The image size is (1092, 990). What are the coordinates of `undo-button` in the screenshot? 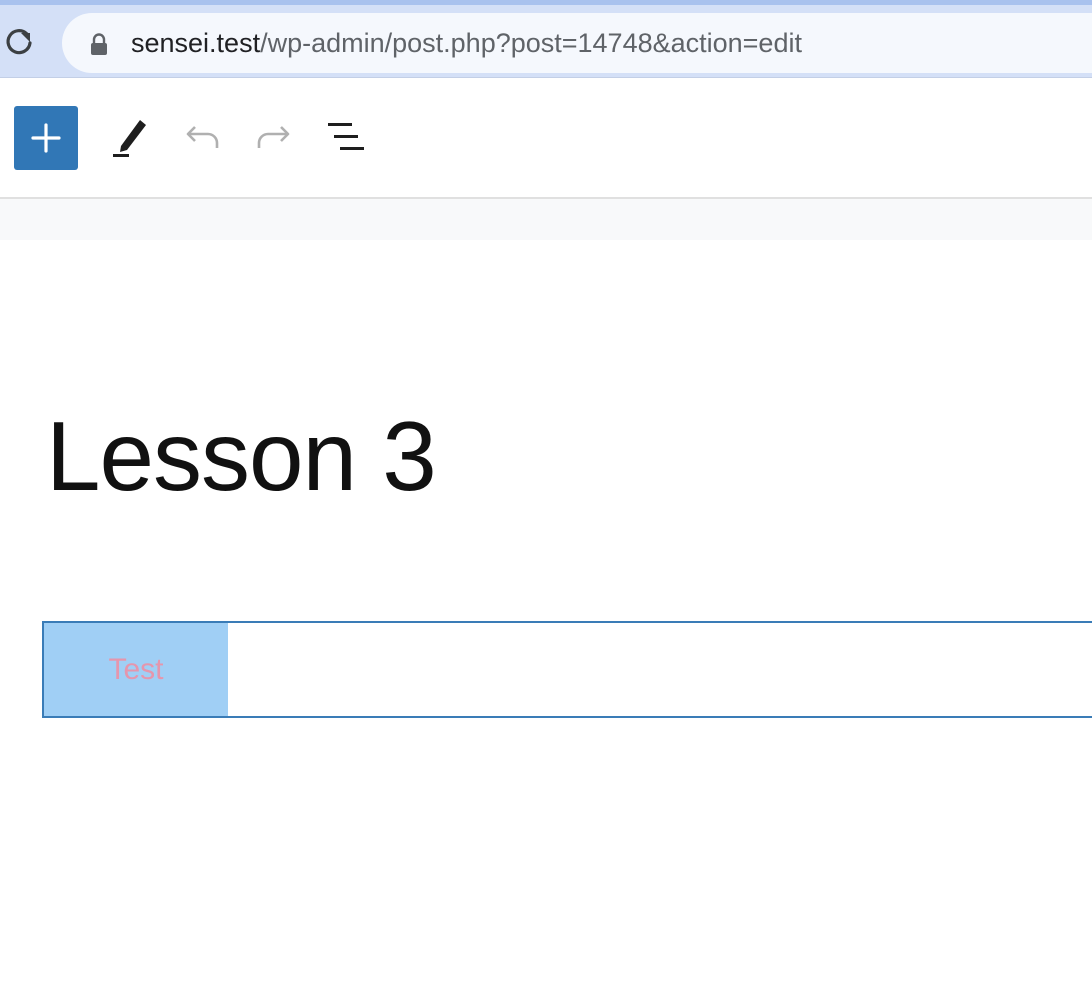 It's located at (202, 138).